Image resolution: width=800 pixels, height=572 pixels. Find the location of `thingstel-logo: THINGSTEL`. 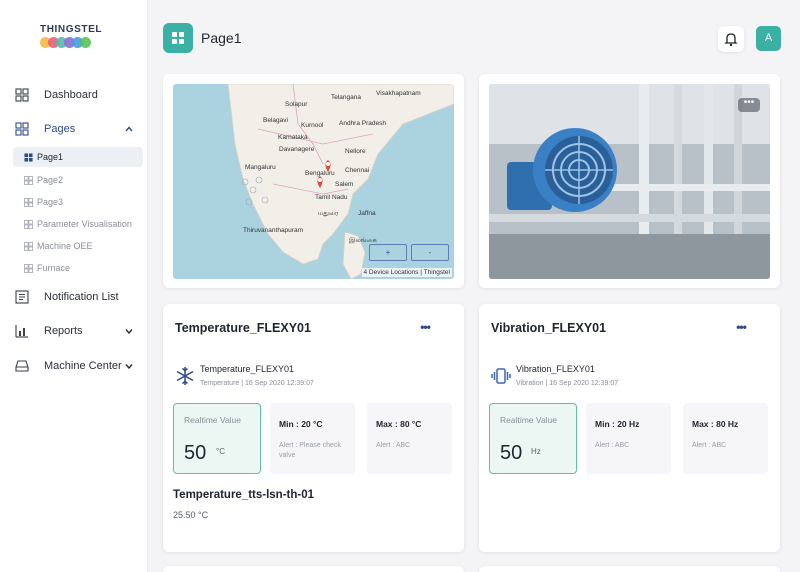

thingstel-logo: THINGSTEL is located at coordinates (71, 37).